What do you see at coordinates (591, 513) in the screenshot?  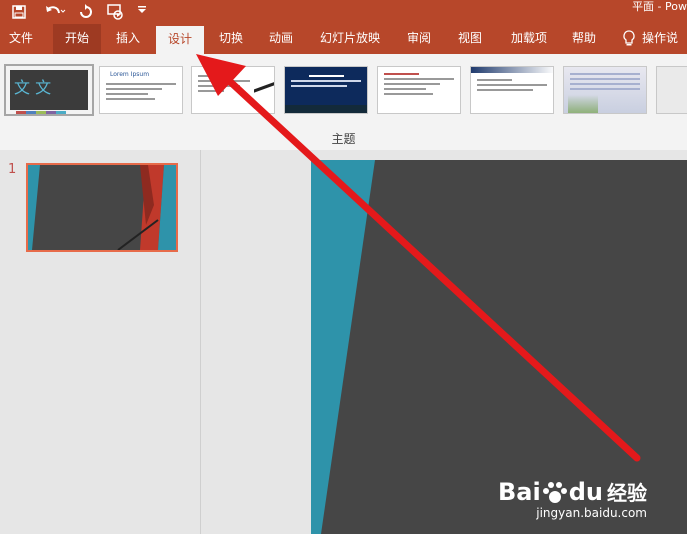 I see `watermark-url: jingyan.baidu.com` at bounding box center [591, 513].